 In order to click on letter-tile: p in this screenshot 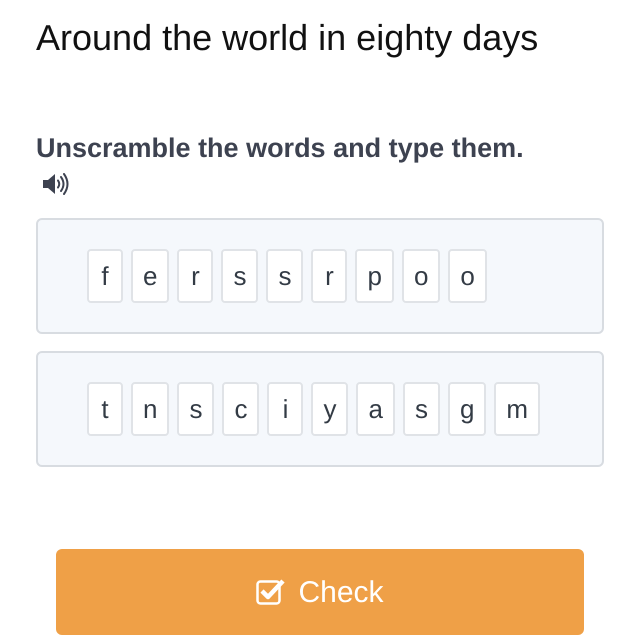, I will do `click(374, 276)`.